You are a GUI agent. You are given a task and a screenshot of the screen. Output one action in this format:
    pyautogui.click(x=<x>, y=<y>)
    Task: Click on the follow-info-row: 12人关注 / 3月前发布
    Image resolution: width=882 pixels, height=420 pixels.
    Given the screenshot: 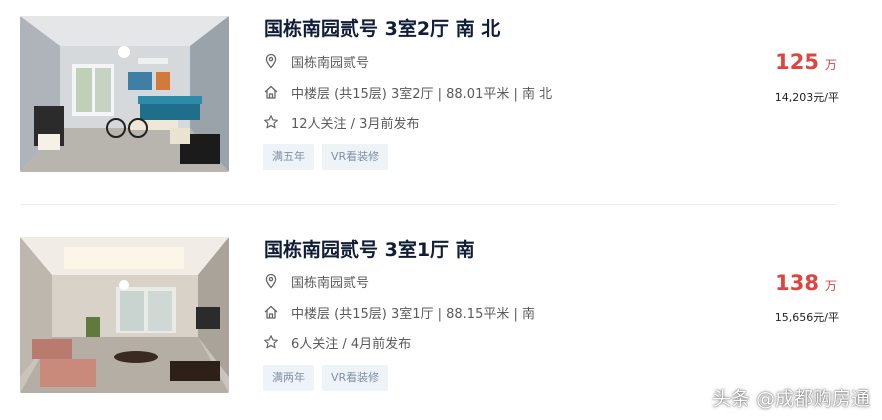 What is the action you would take?
    pyautogui.click(x=341, y=122)
    